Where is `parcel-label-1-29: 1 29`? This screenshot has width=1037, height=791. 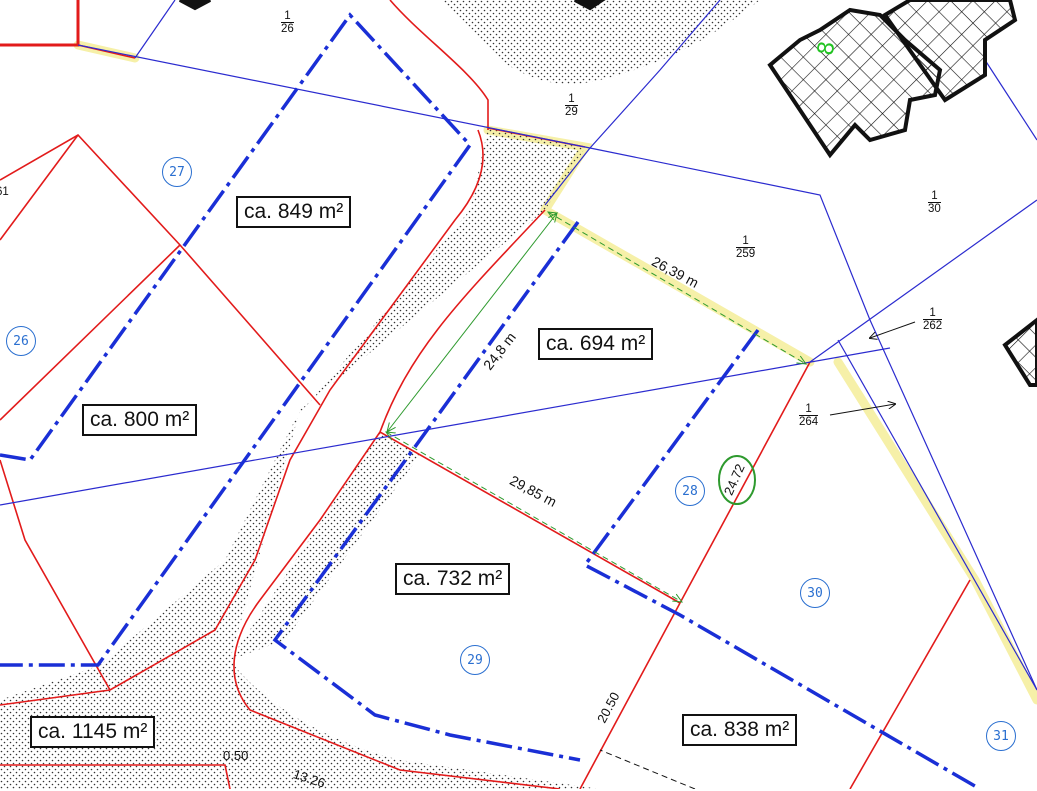
parcel-label-1-29: 1 29 is located at coordinates (571, 105).